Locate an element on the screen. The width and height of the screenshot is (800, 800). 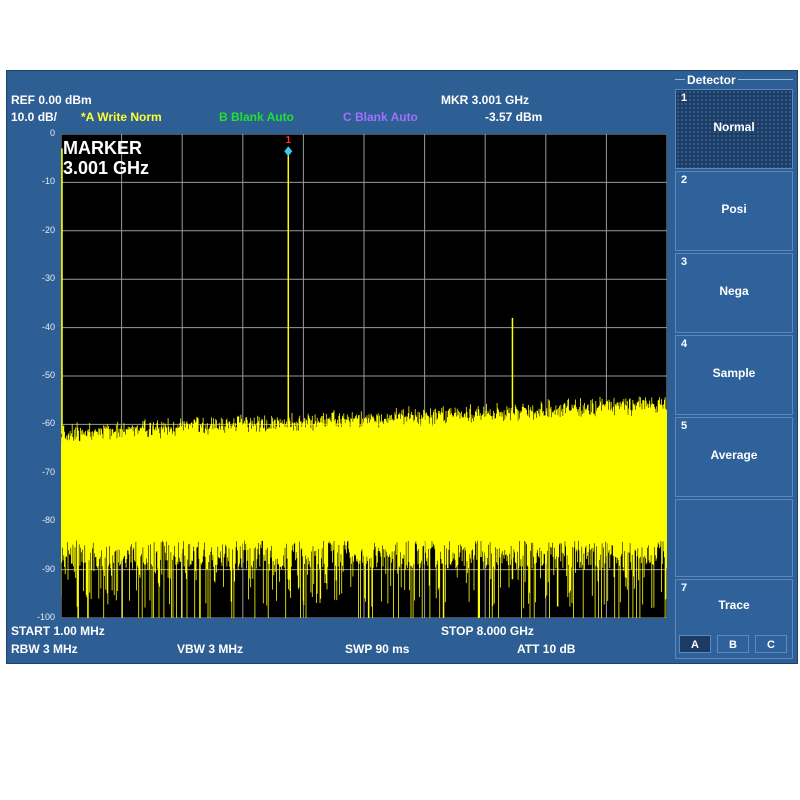
trace-a-status: *A Write Norm is located at coordinates (121, 117).